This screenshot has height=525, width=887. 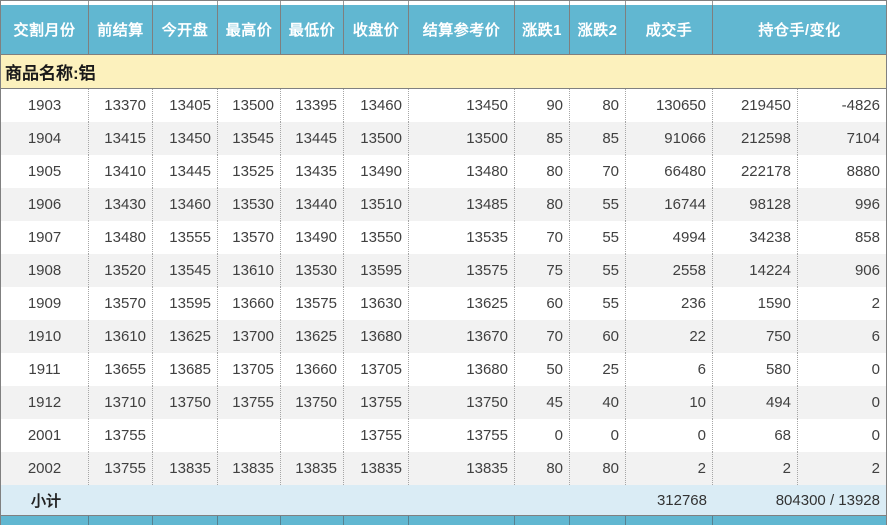 What do you see at coordinates (249, 237) in the screenshot?
I see `cell-high: 13570` at bounding box center [249, 237].